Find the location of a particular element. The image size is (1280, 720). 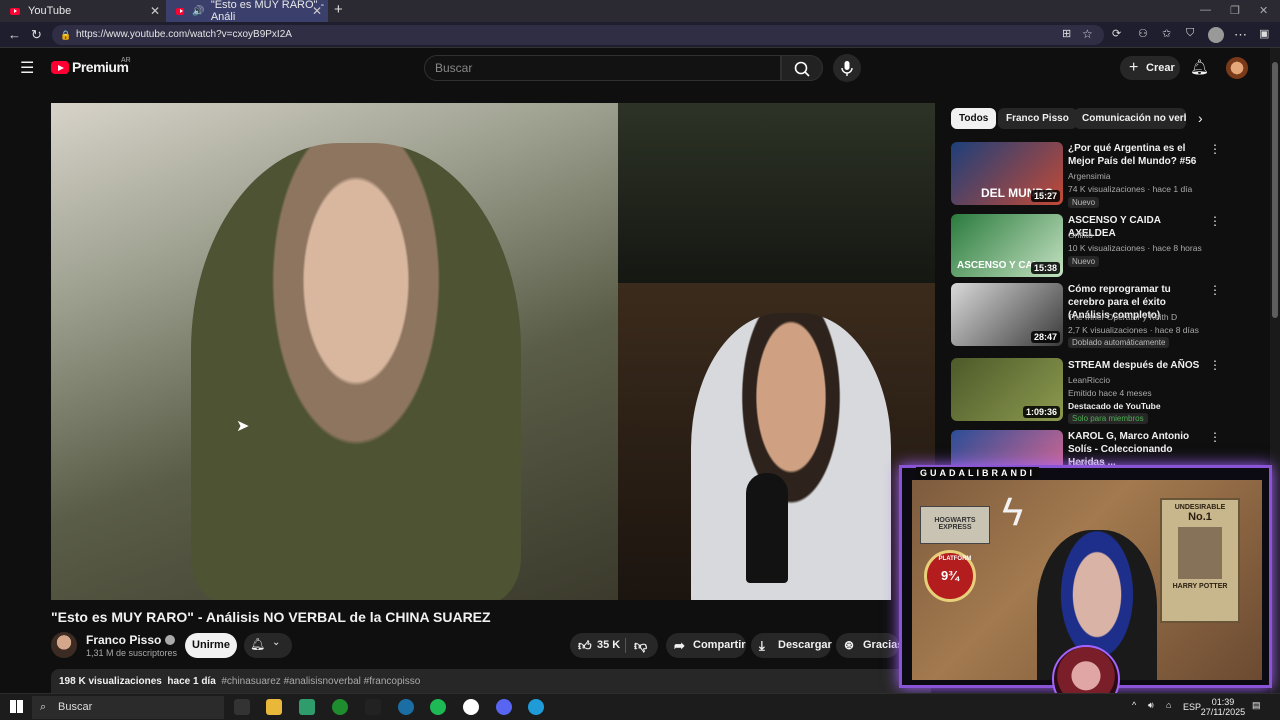

favorite-star-icon: ☆ is located at coordinates (1087, 34).